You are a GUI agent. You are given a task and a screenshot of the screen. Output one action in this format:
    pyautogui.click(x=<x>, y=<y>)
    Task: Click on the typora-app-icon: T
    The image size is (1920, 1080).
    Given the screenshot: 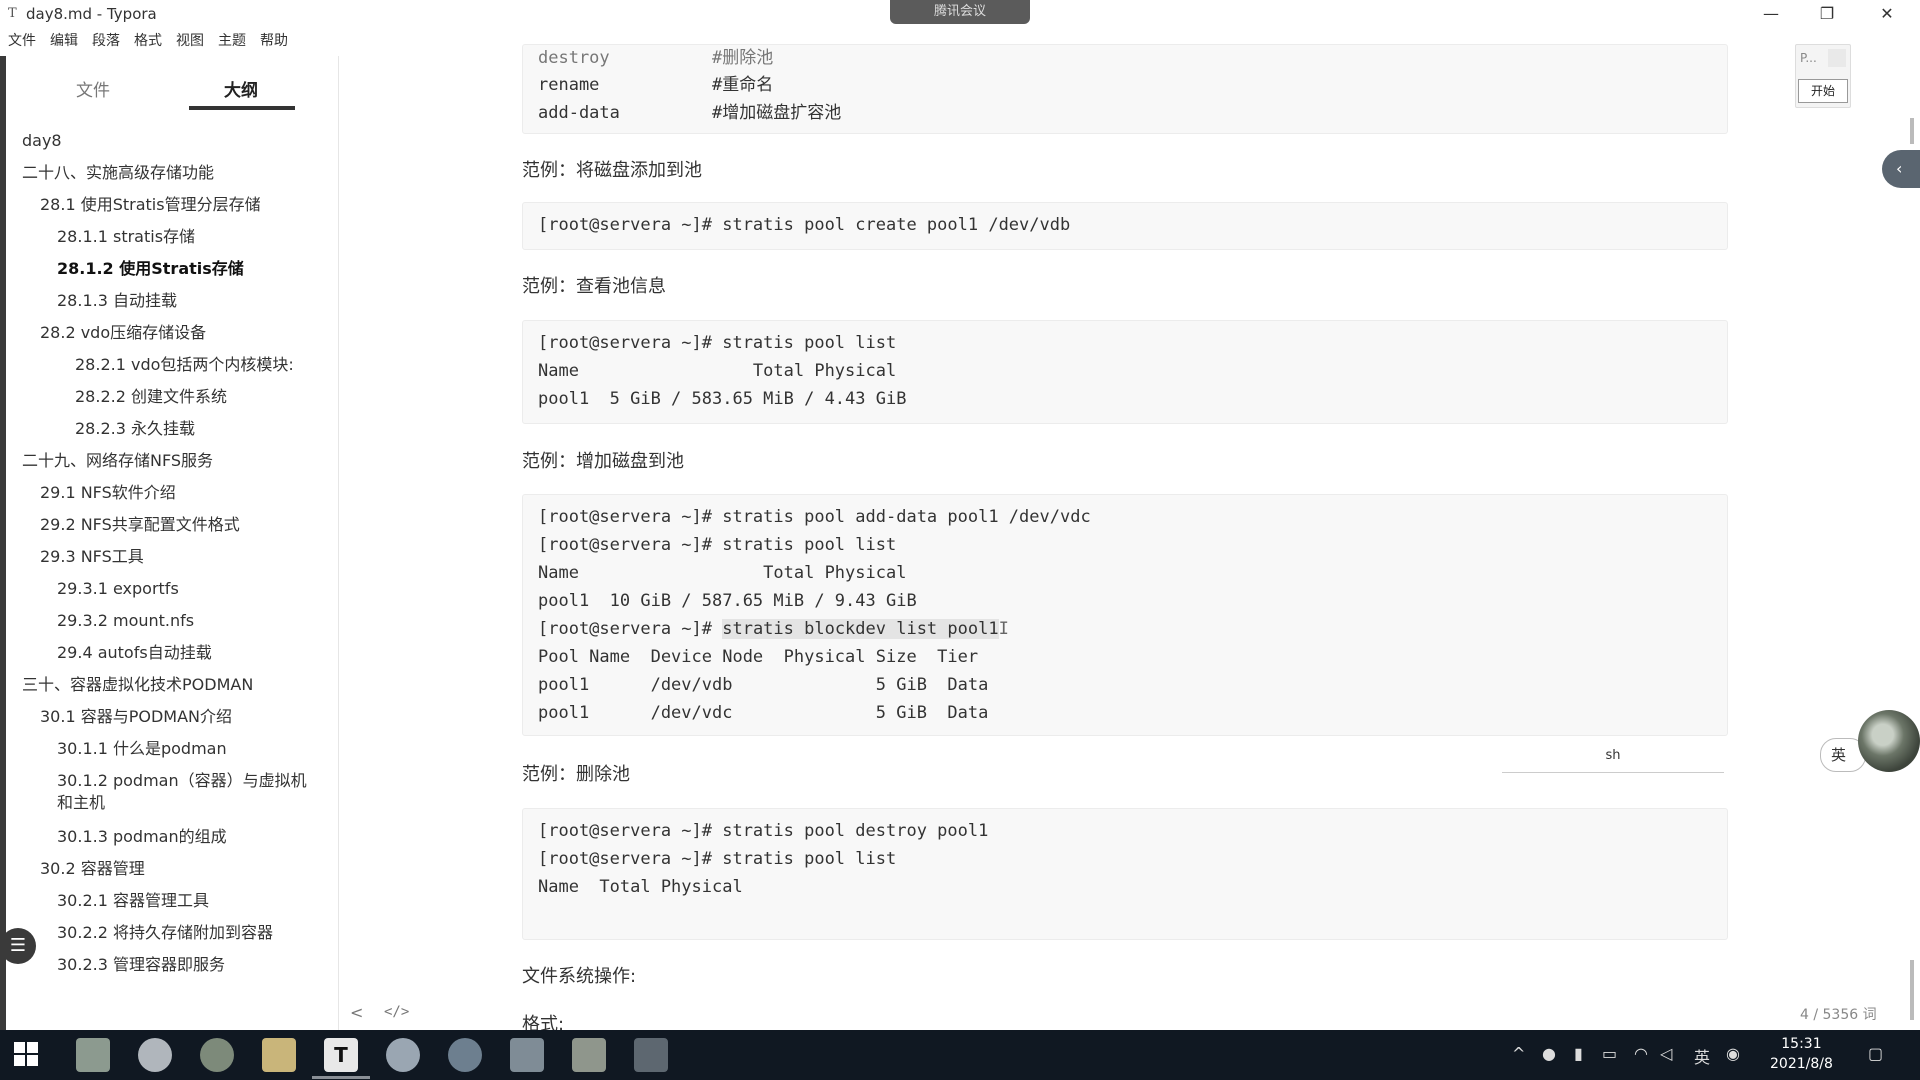 What is the action you would take?
    pyautogui.click(x=12, y=13)
    